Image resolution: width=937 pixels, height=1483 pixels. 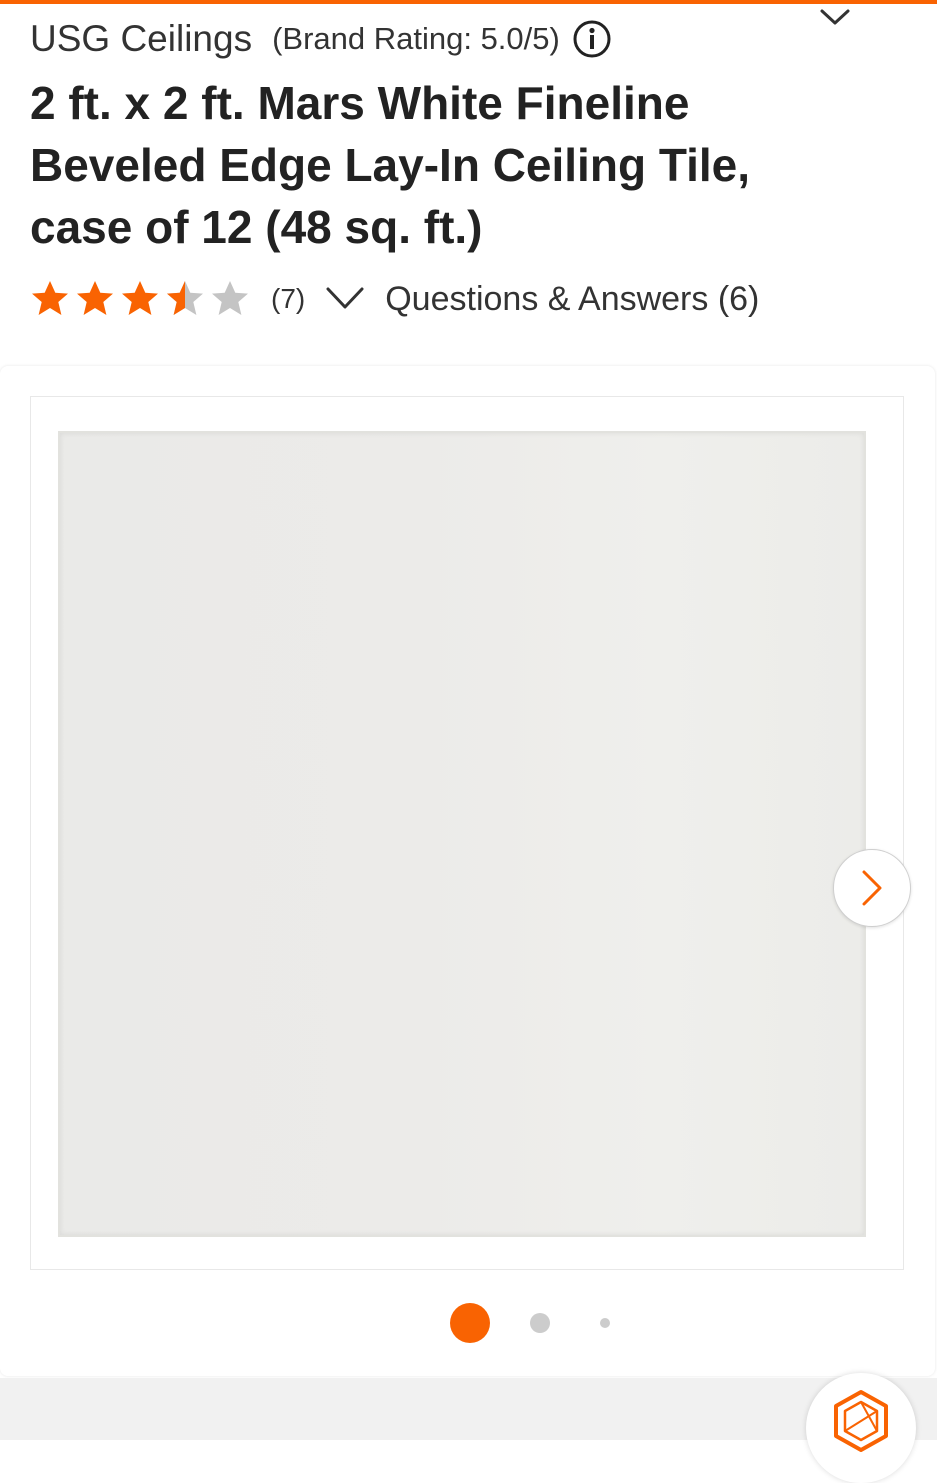 I want to click on star-rating, so click(x=142, y=299).